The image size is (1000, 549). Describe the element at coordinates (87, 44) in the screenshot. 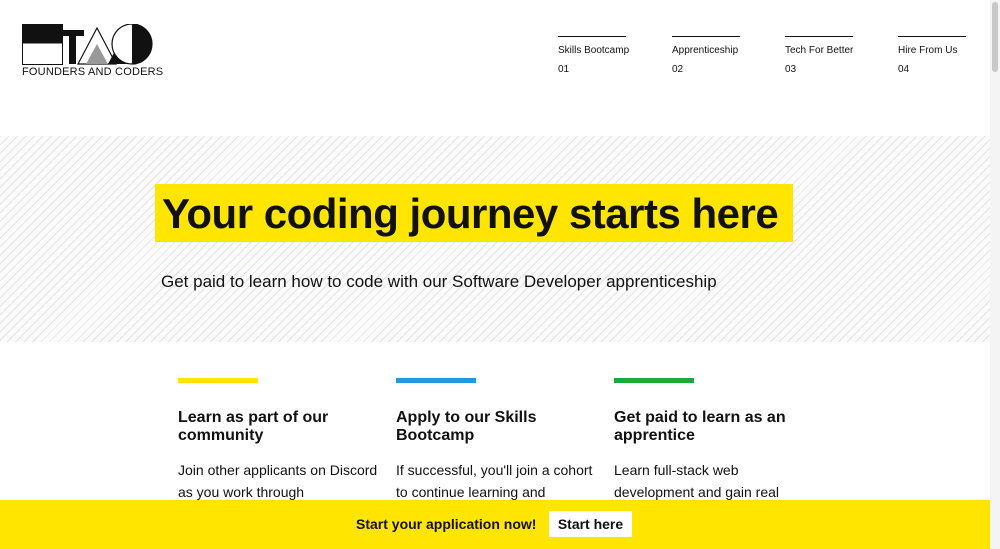

I see `logo-icon` at that location.